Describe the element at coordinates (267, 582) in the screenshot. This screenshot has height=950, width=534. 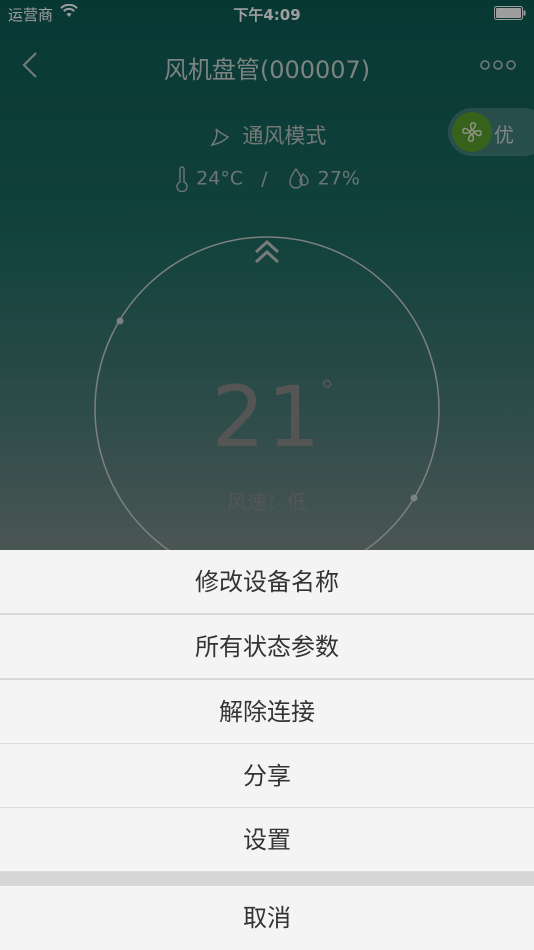
I see `rename-device-button: 修改设备名称` at that location.